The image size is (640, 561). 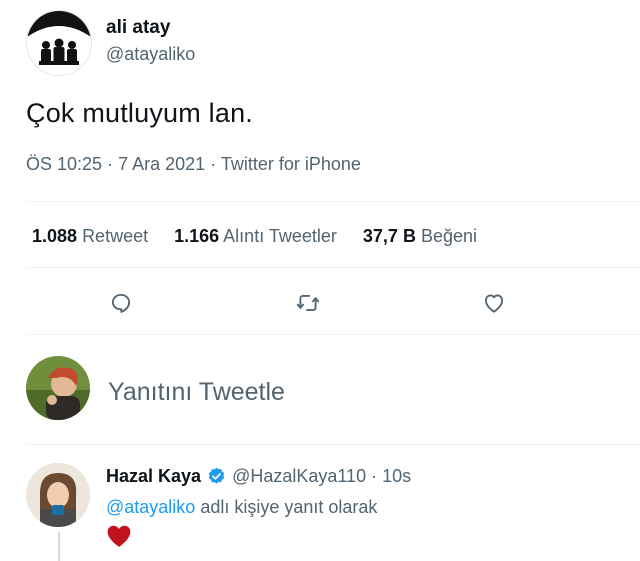 I want to click on like-label: Beğeni, so click(x=449, y=236).